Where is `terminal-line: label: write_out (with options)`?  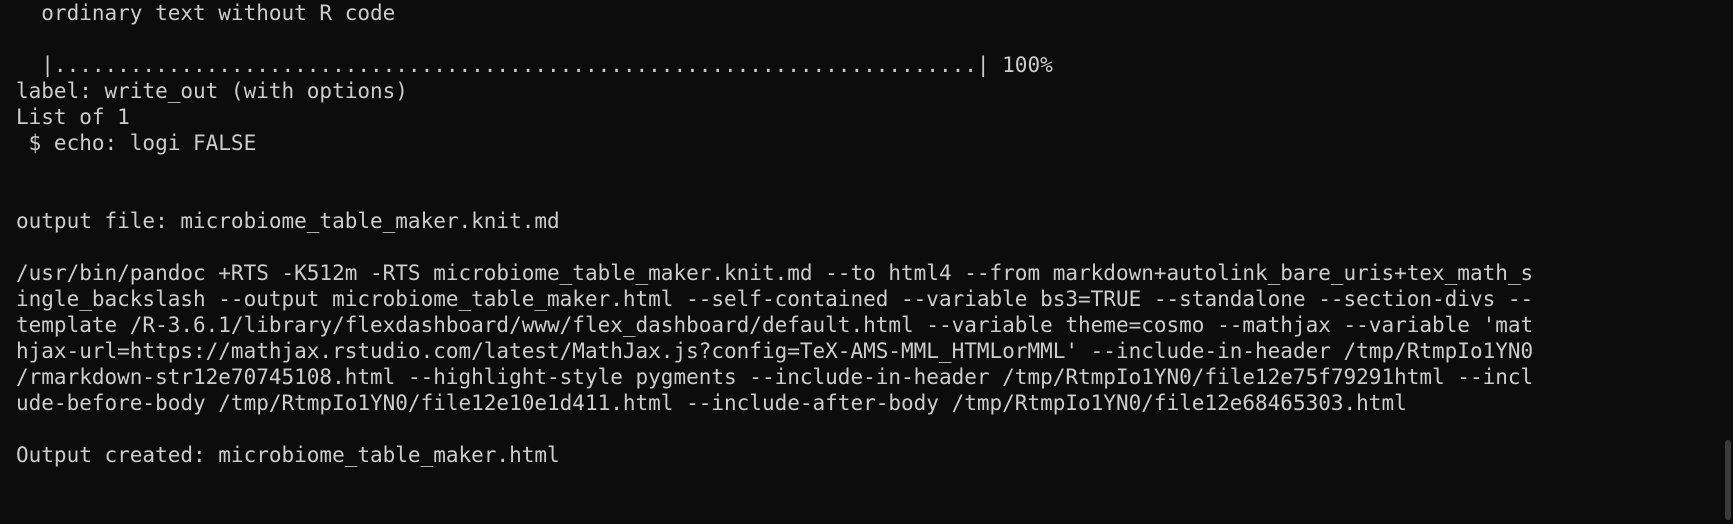
terminal-line: label: write_out (with options) is located at coordinates (212, 91).